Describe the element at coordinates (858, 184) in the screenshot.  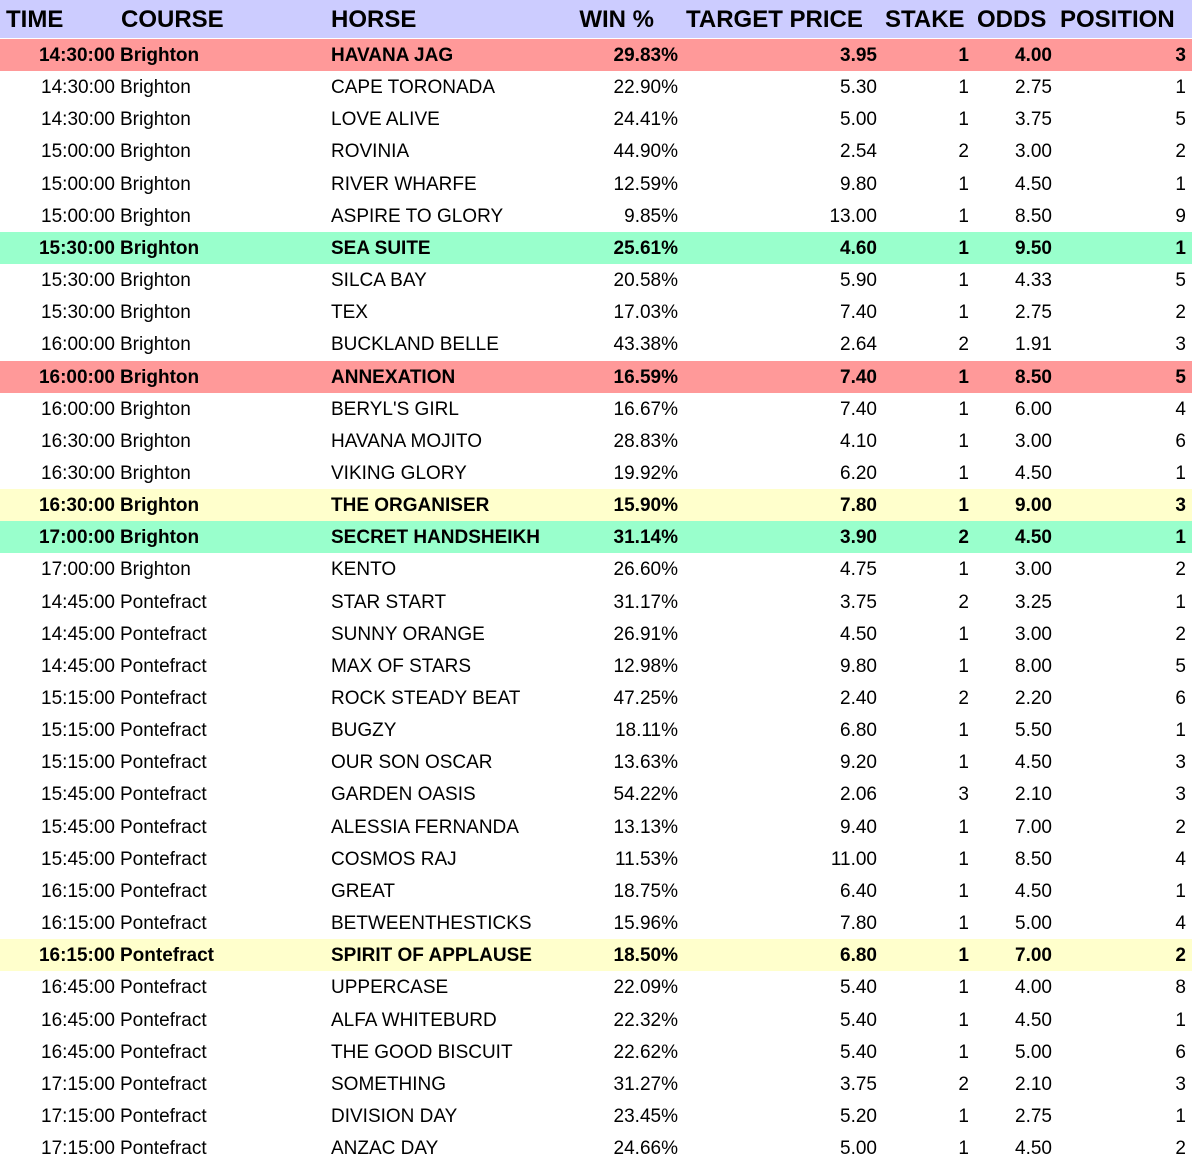
I see `cell-target-price: 9.80` at that location.